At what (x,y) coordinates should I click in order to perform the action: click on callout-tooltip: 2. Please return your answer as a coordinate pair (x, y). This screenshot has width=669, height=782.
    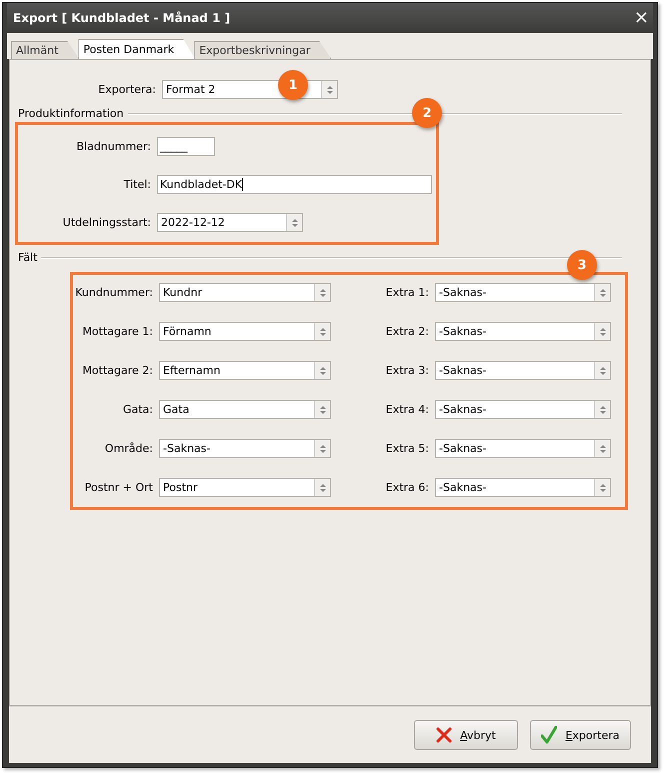
    Looking at the image, I should click on (427, 113).